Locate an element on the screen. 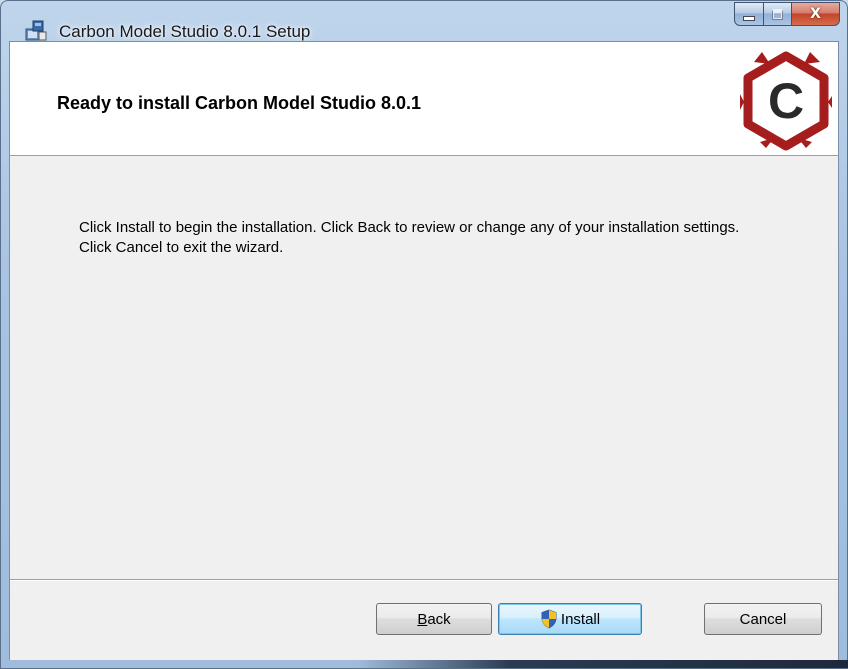 Image resolution: width=848 pixels, height=669 pixels. cancel-label: Cancel is located at coordinates (763, 619).